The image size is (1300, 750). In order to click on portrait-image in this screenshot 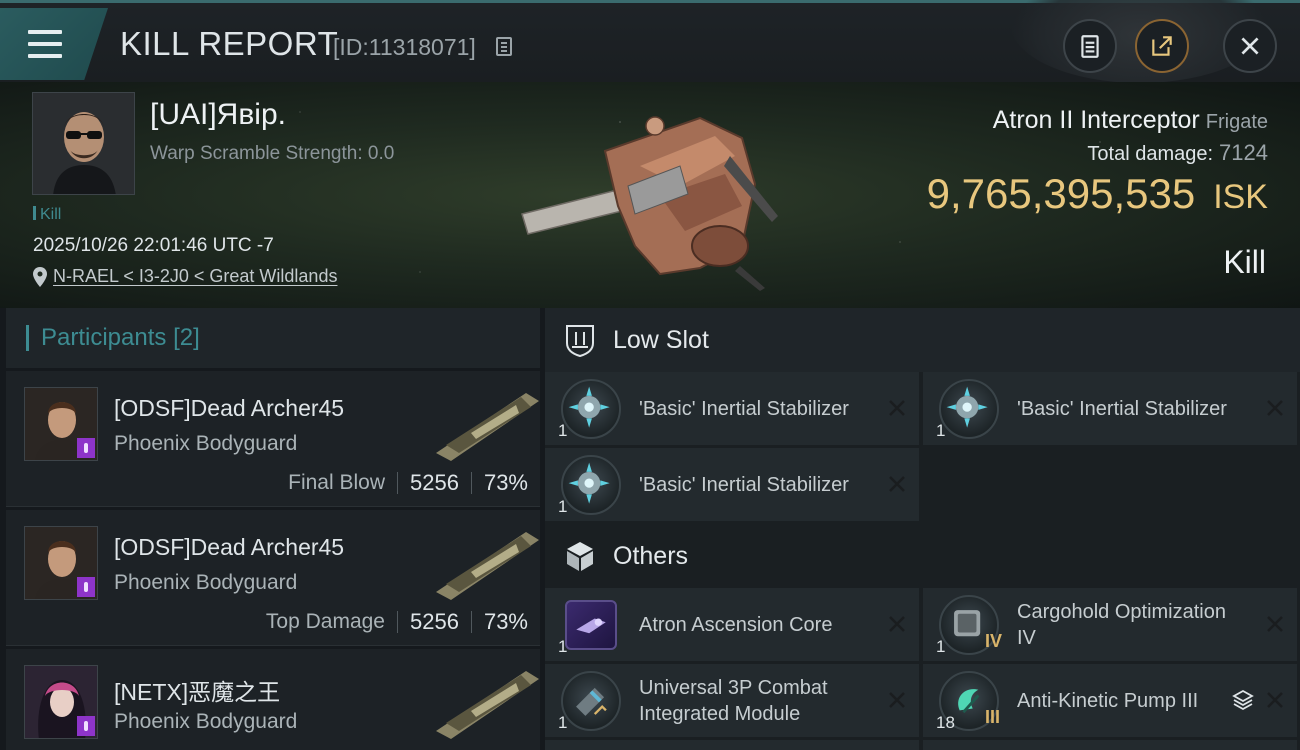, I will do `click(83, 143)`.